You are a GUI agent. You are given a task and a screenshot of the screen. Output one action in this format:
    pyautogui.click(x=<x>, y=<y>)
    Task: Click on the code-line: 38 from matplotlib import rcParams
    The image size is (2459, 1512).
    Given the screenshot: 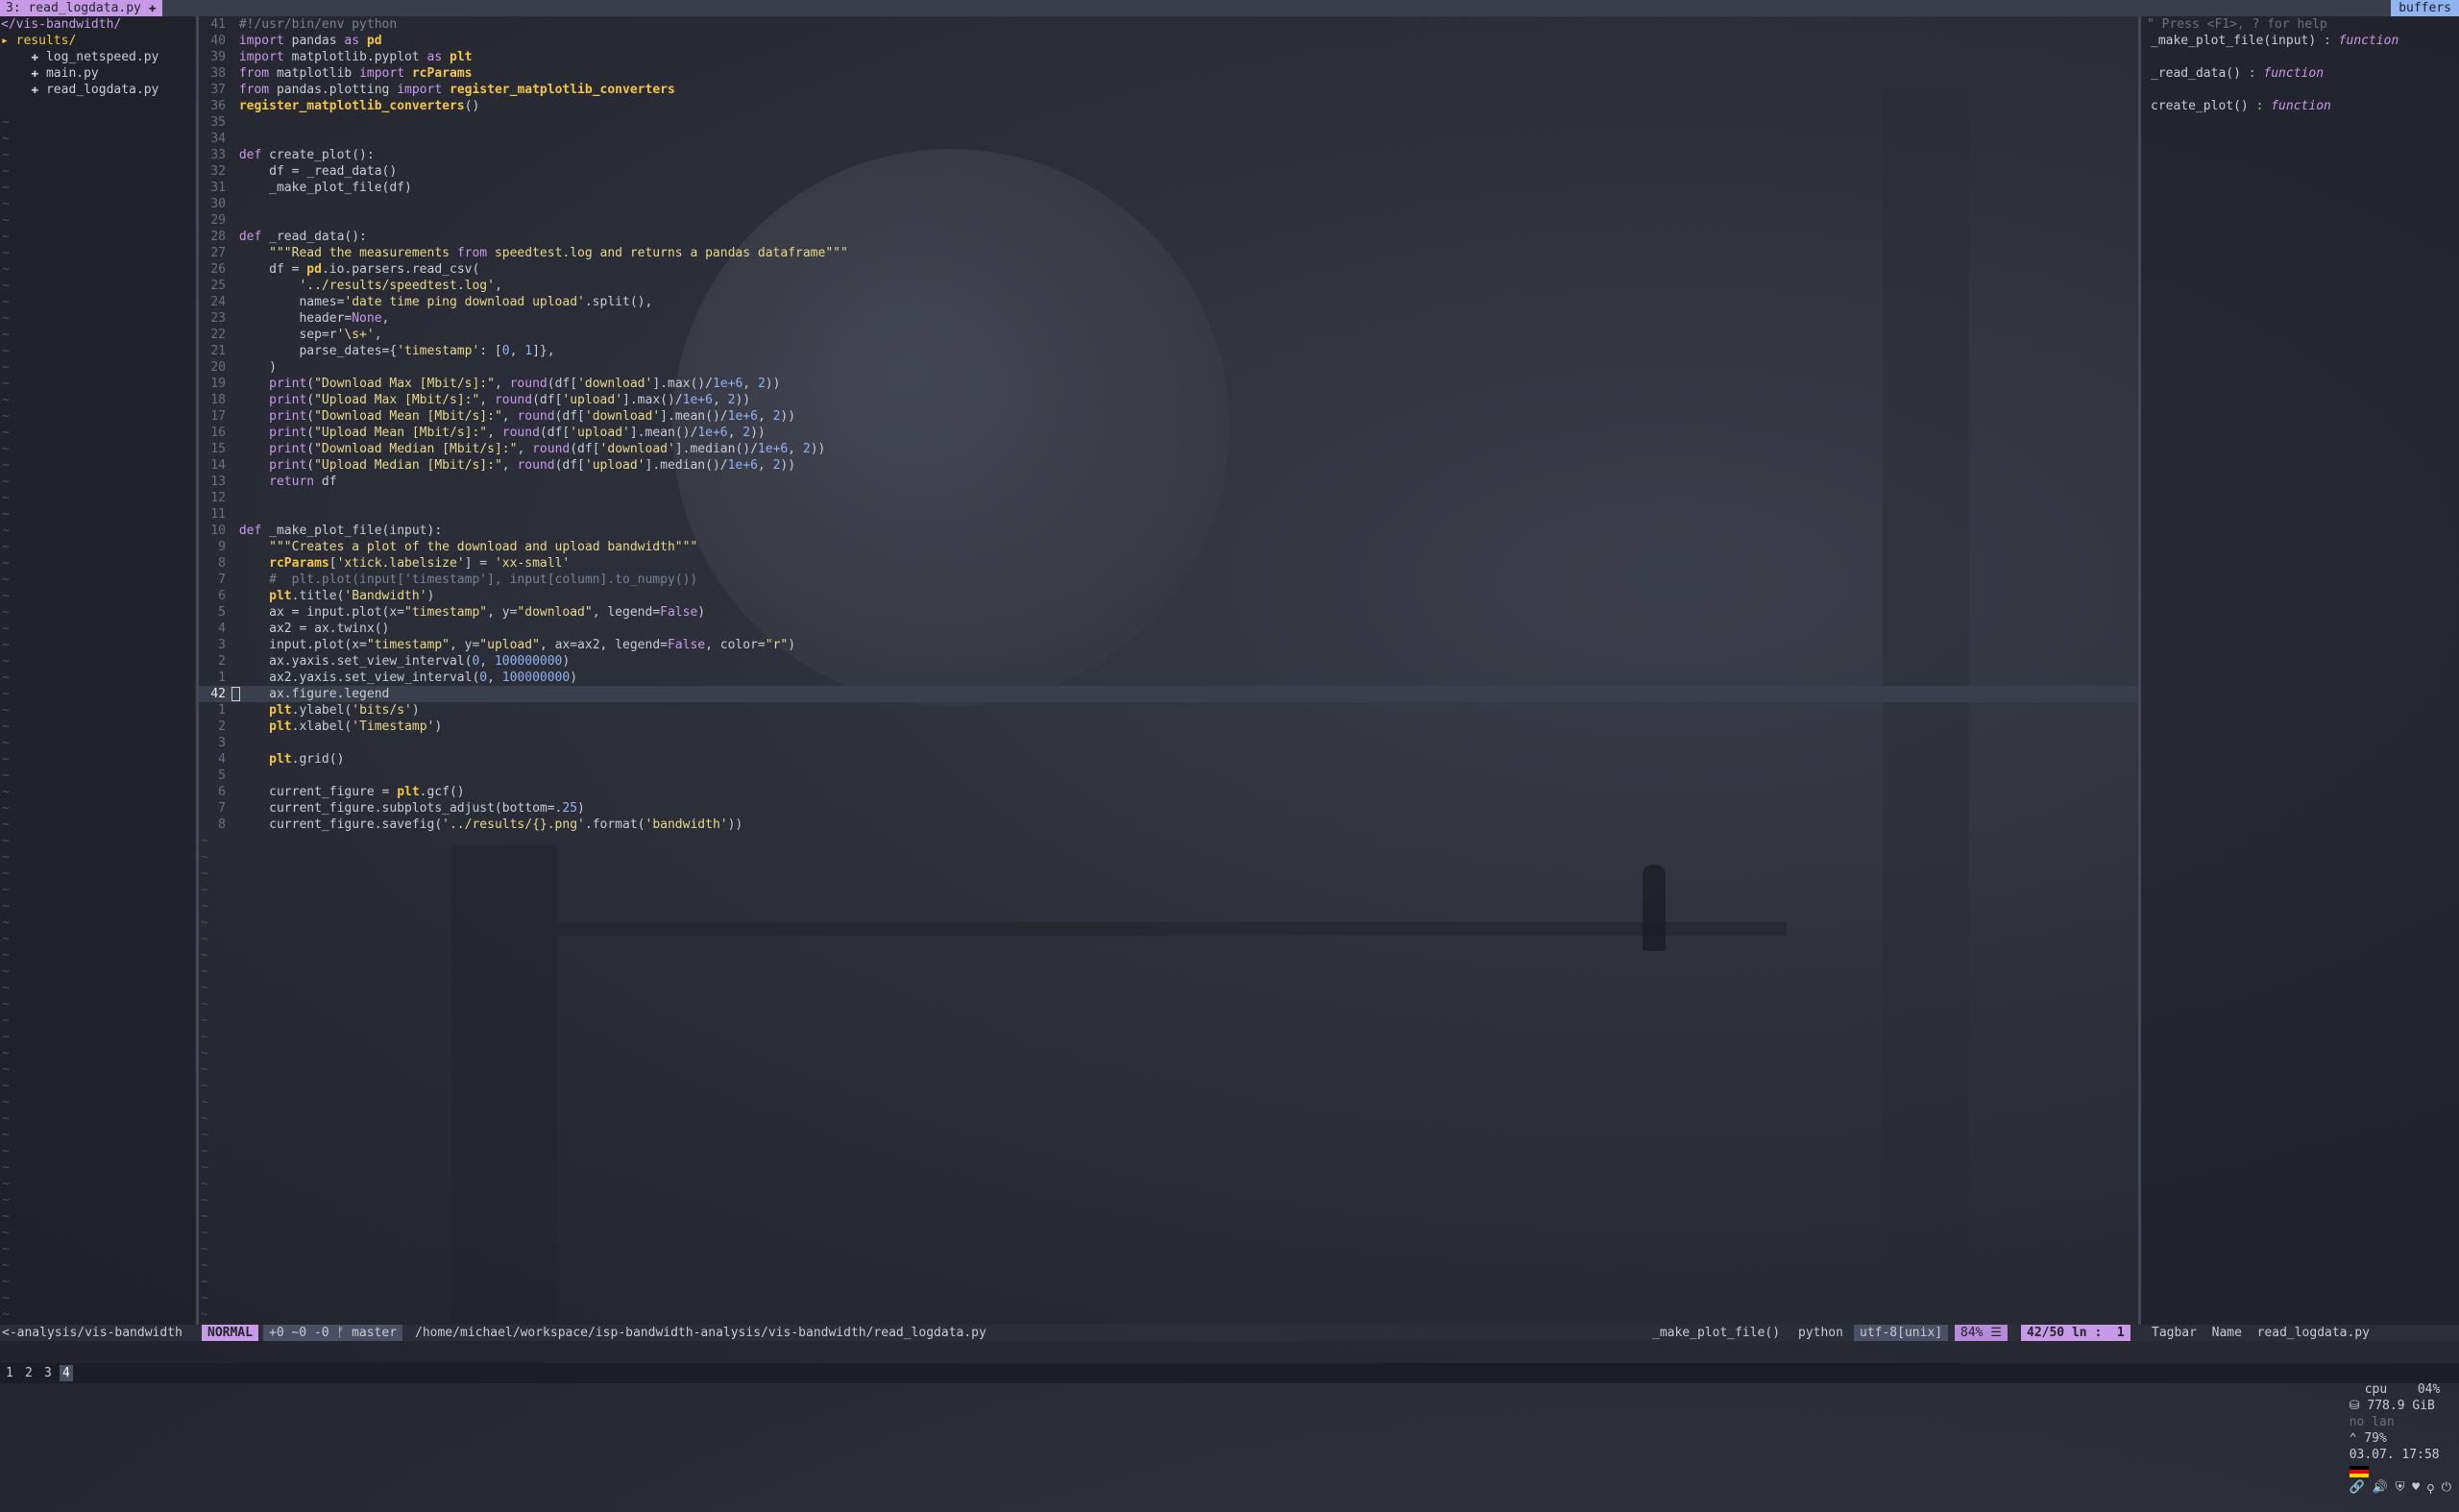 What is the action you would take?
    pyautogui.click(x=1168, y=73)
    